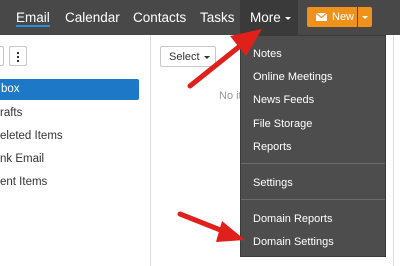  What do you see at coordinates (33, 26) in the screenshot?
I see `active-tab-underline` at bounding box center [33, 26].